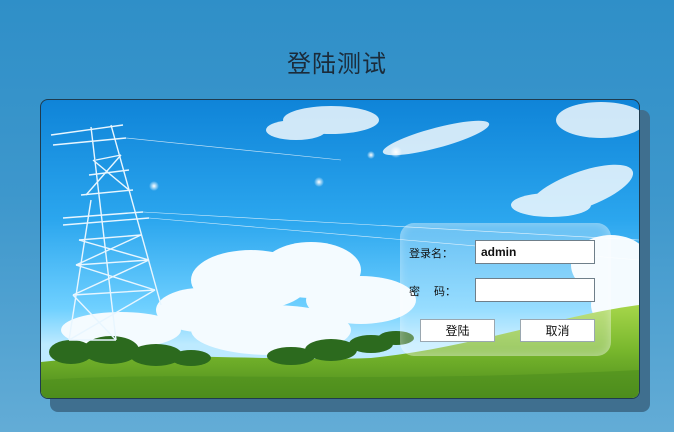  I want to click on cloud-icon, so click(452, 159).